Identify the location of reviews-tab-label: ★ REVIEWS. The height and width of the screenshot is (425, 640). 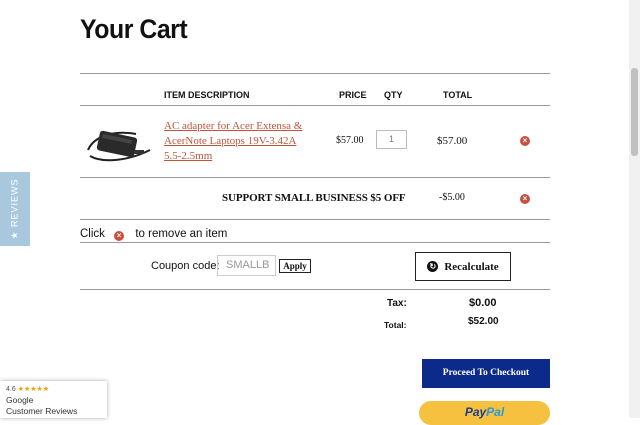
(14, 209).